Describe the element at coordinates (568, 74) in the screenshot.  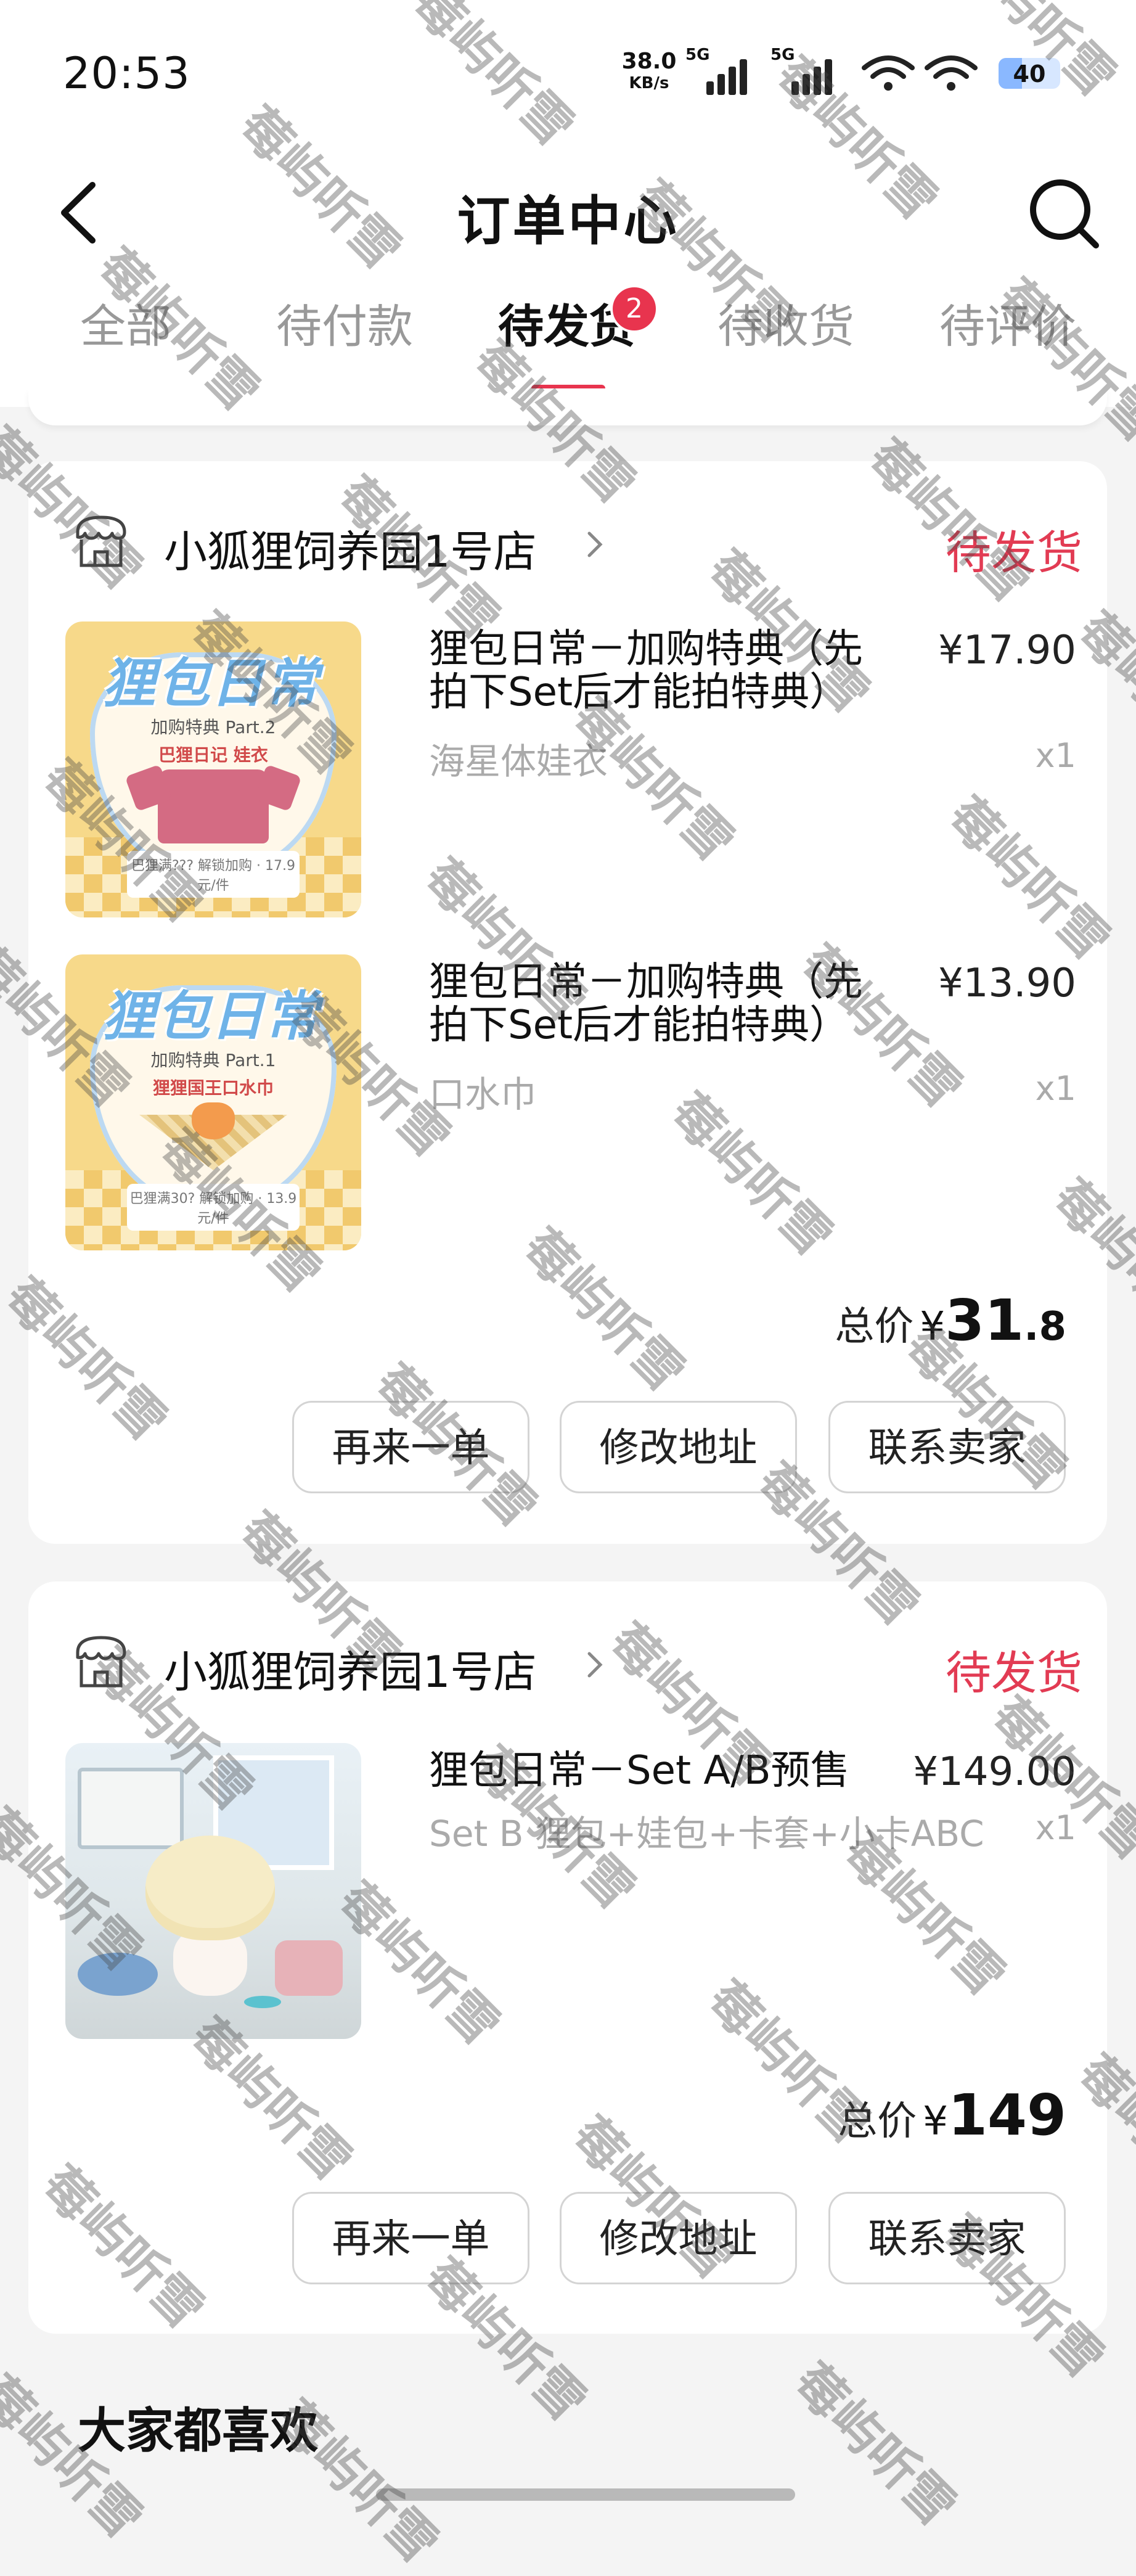
I see `status-bar: 20:53 38.0 KB/s 5G 5G 40` at that location.